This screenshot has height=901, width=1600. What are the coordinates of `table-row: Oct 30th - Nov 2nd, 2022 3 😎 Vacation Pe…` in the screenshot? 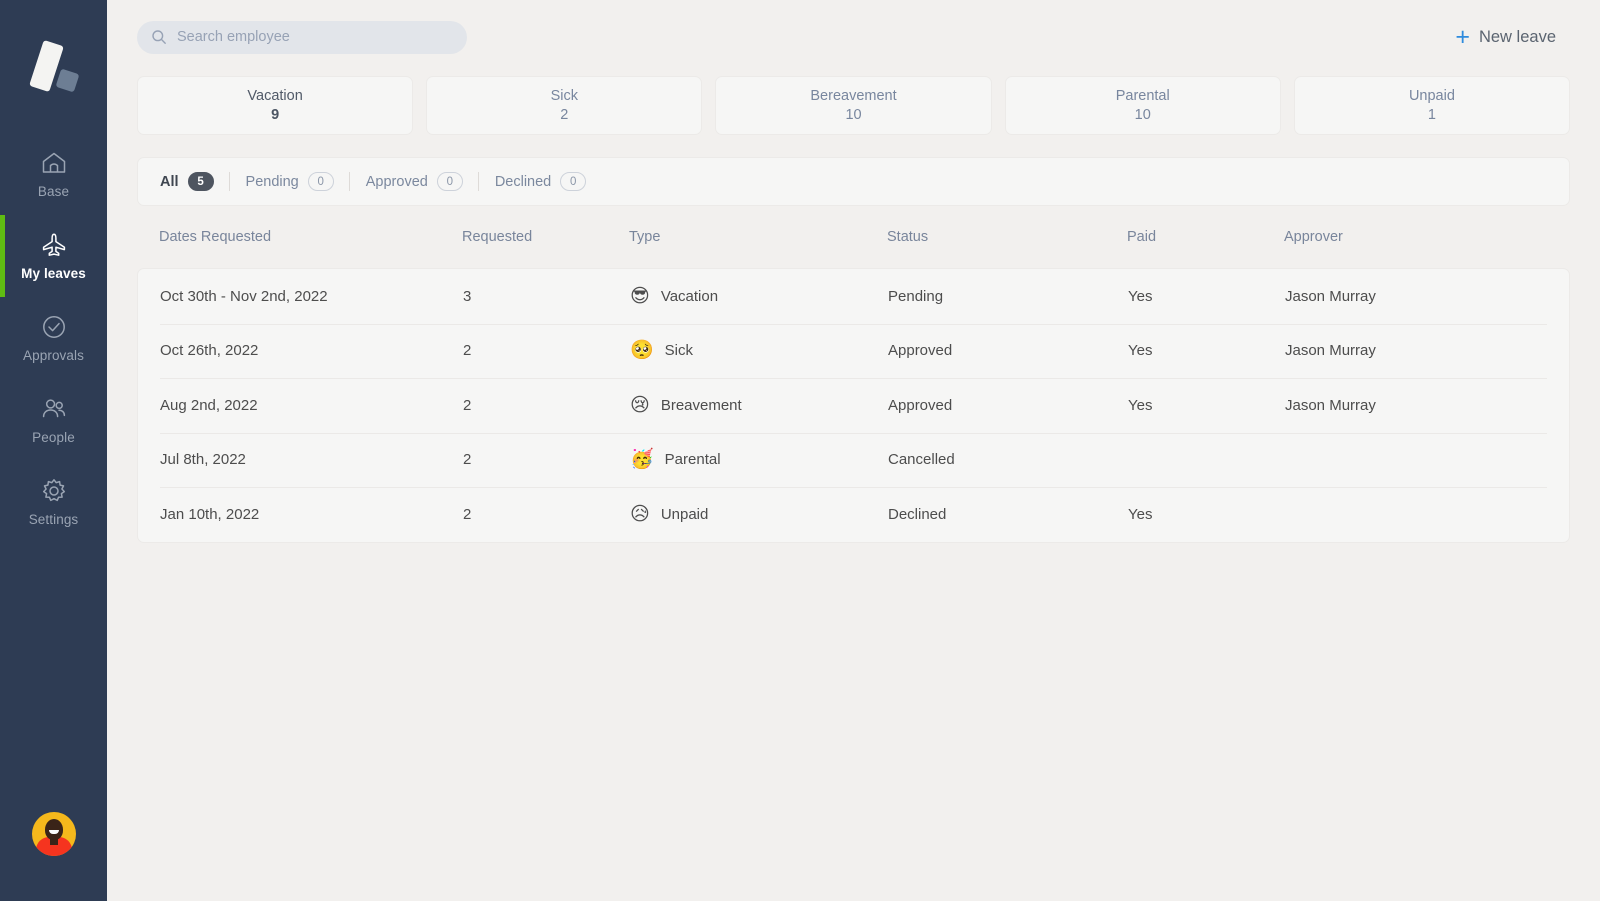 It's located at (853, 296).